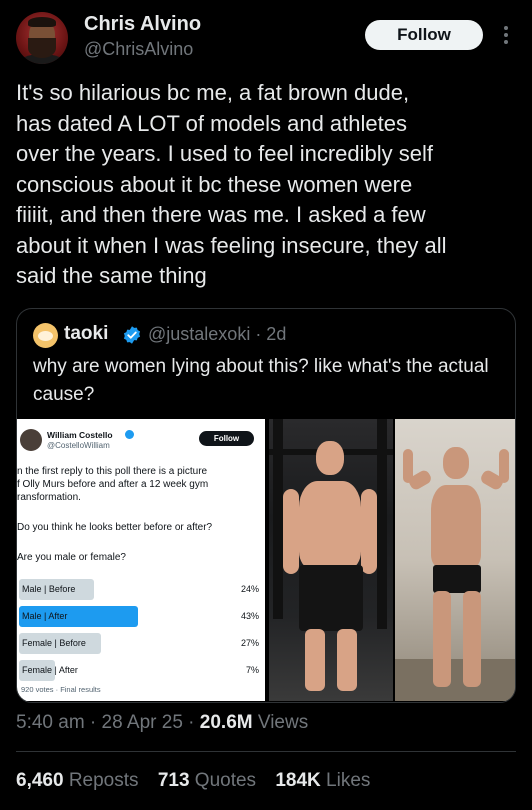 The image size is (532, 810). Describe the element at coordinates (78, 445) in the screenshot. I see `poll-author-handle: @CostelloWilliam` at that location.